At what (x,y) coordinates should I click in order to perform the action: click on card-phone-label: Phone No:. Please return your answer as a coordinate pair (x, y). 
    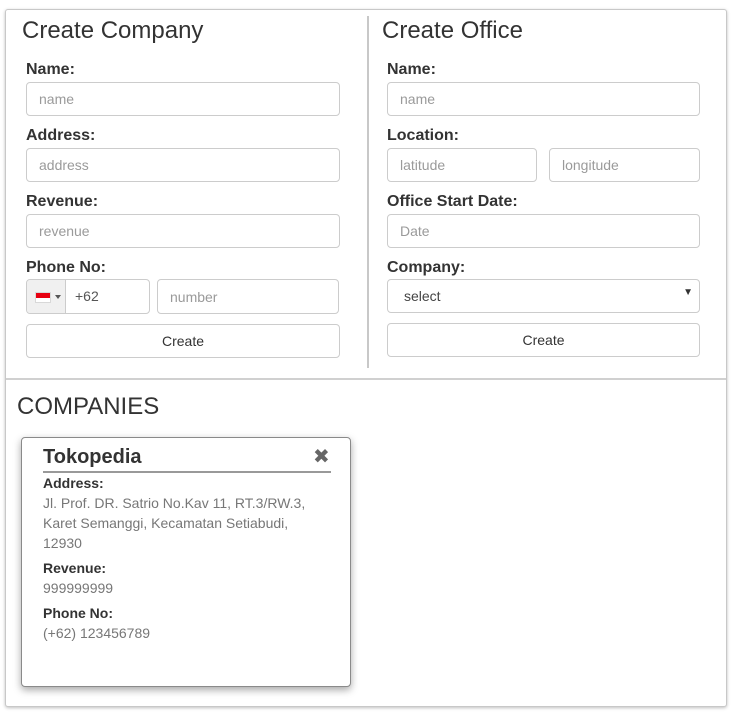
    Looking at the image, I should click on (78, 613).